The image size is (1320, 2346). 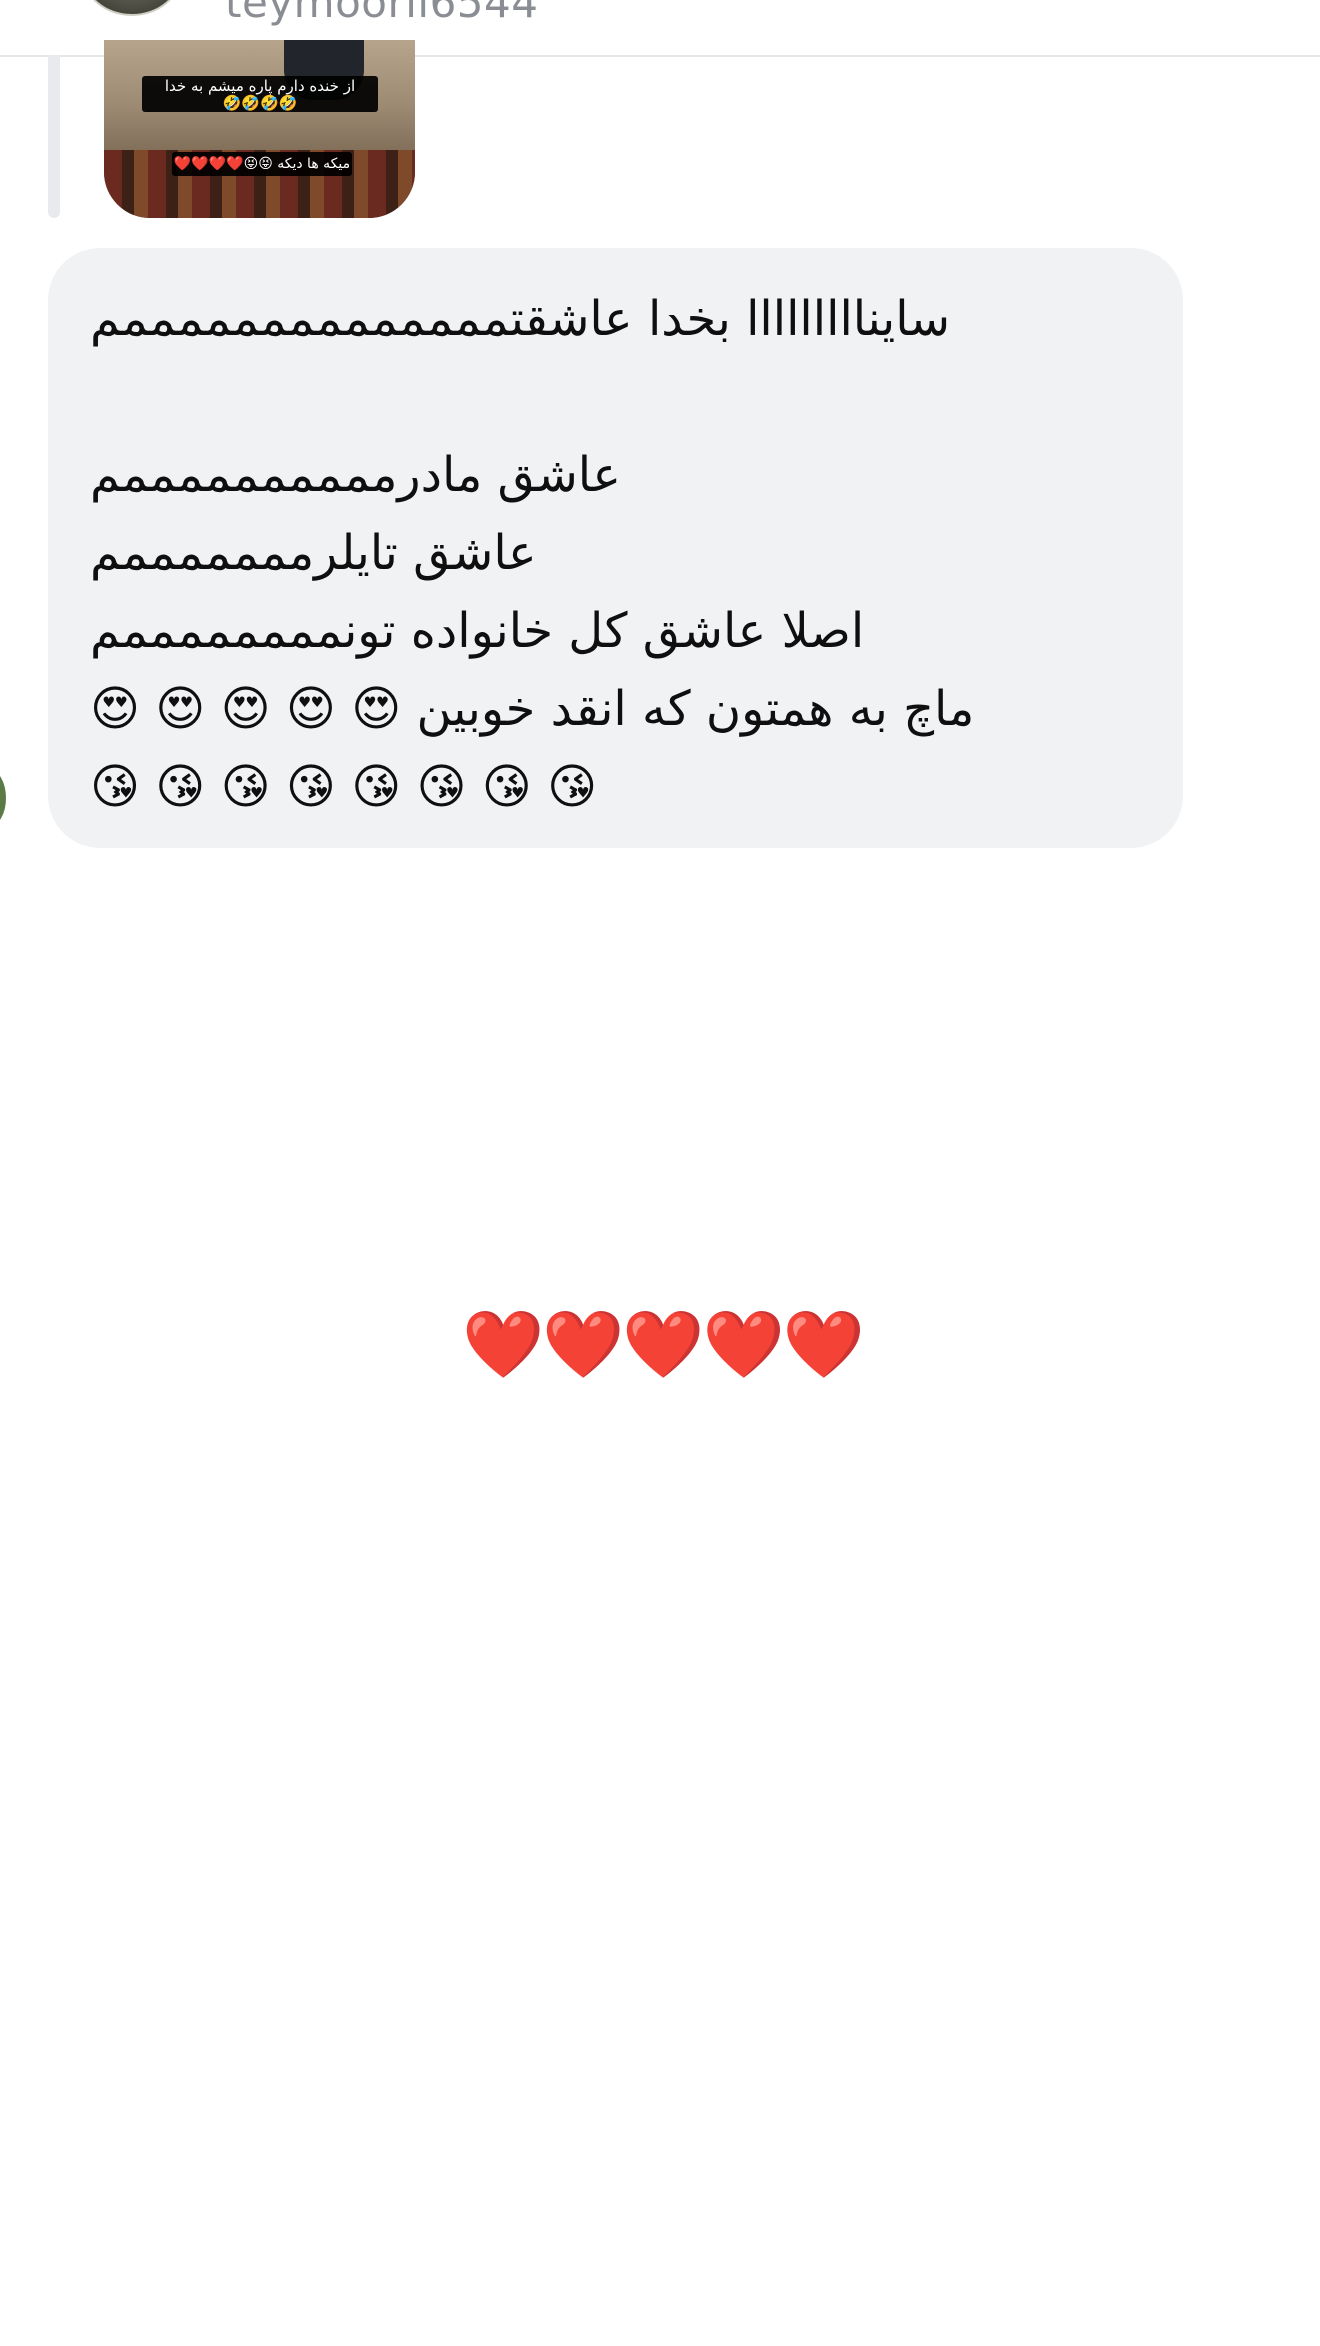 I want to click on message-line: عاشق تایلرمممممممم, so click(x=313, y=553).